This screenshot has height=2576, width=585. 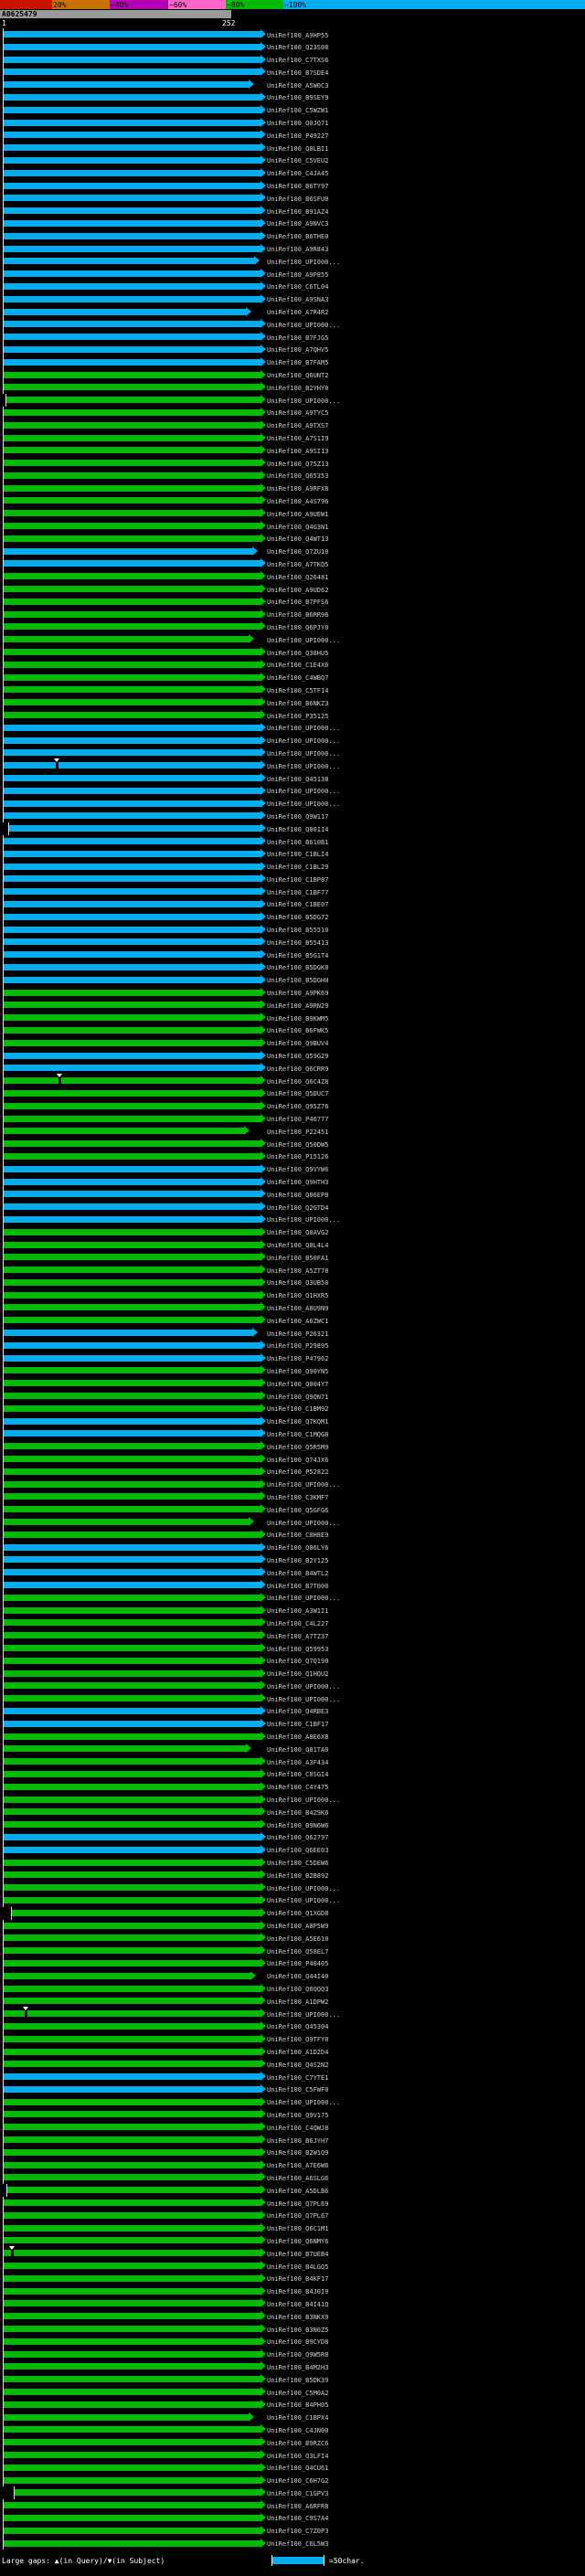 I want to click on hit-label: UniRef100_B4LGQ5, so click(x=298, y=2267).